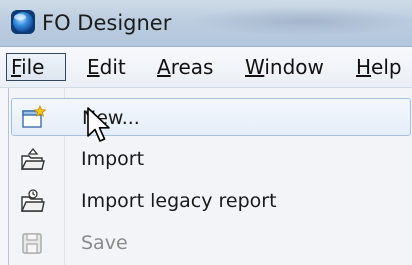  I want to click on menu-item-import-legacy-label: Import legacy report, so click(179, 201).